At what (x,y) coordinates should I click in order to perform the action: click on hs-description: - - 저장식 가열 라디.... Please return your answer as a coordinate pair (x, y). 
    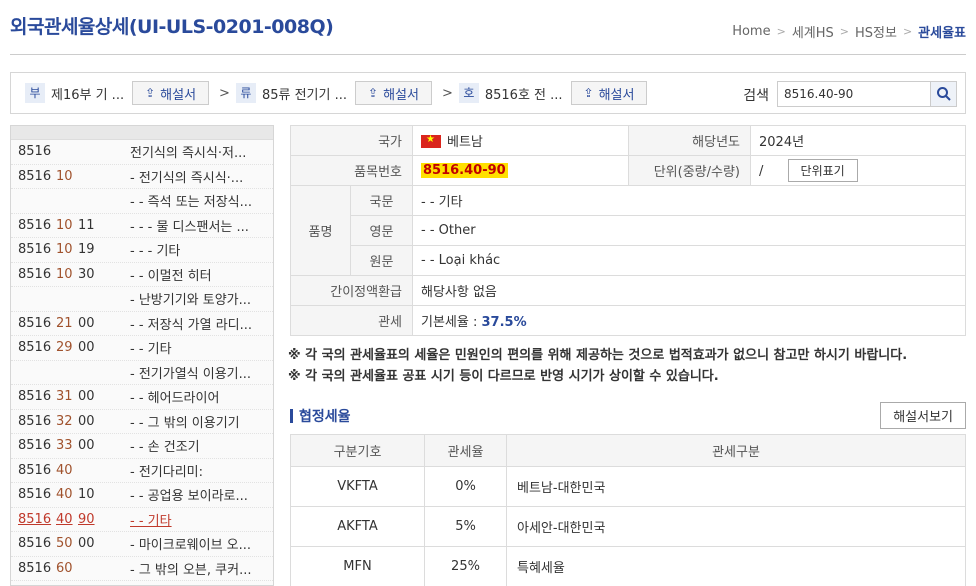
    Looking at the image, I should click on (191, 325).